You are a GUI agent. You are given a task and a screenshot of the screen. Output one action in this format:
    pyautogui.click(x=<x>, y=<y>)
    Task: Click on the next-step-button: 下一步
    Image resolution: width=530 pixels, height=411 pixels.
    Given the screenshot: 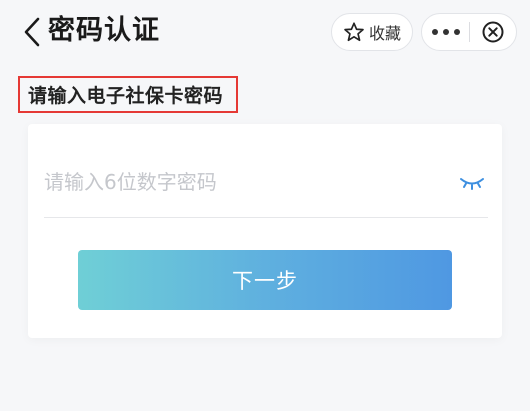 What is the action you would take?
    pyautogui.click(x=265, y=280)
    